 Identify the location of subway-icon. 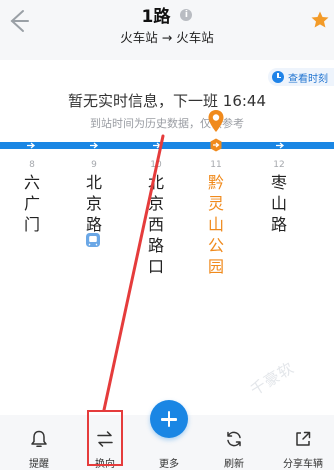
(93, 240).